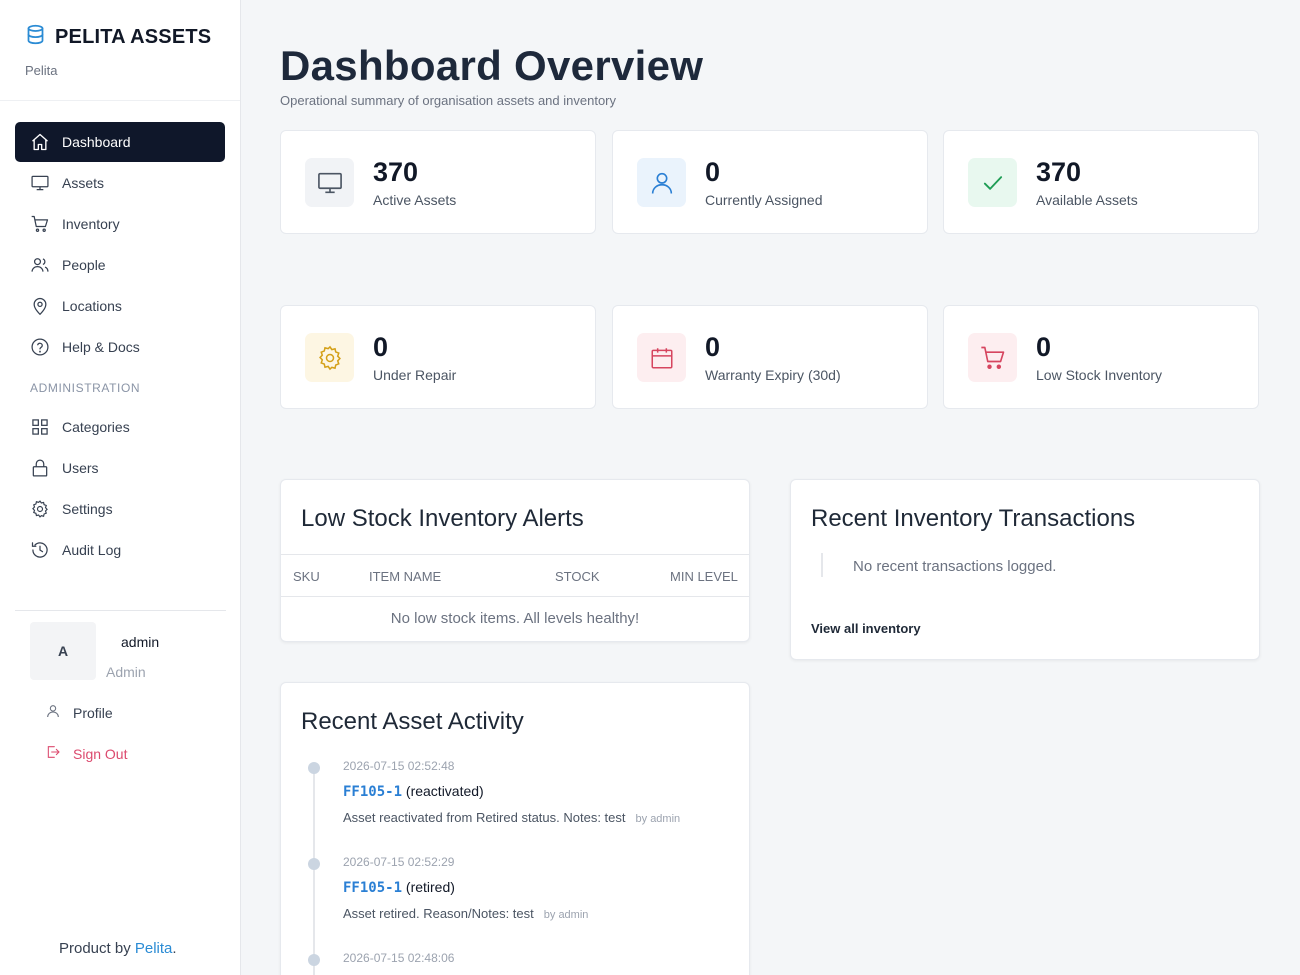  I want to click on panel-title: Recent Inventory Transactions, so click(973, 518).